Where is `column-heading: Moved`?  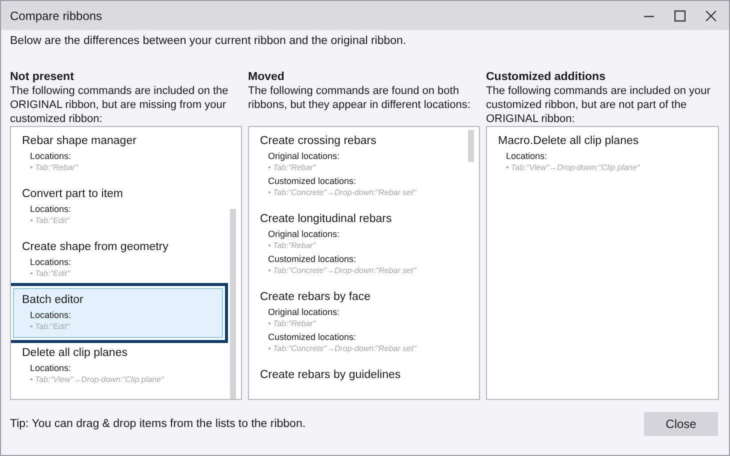 column-heading: Moved is located at coordinates (267, 77).